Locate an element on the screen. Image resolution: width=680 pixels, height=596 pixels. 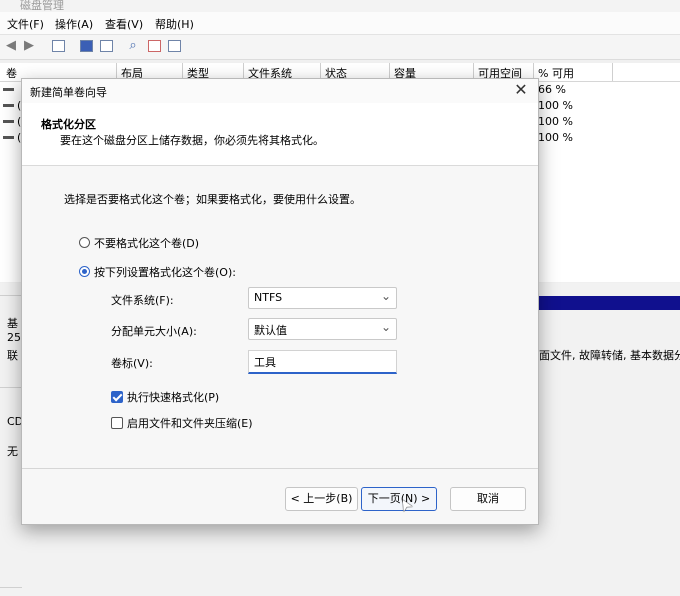
properties-icon is located at coordinates (106, 46).